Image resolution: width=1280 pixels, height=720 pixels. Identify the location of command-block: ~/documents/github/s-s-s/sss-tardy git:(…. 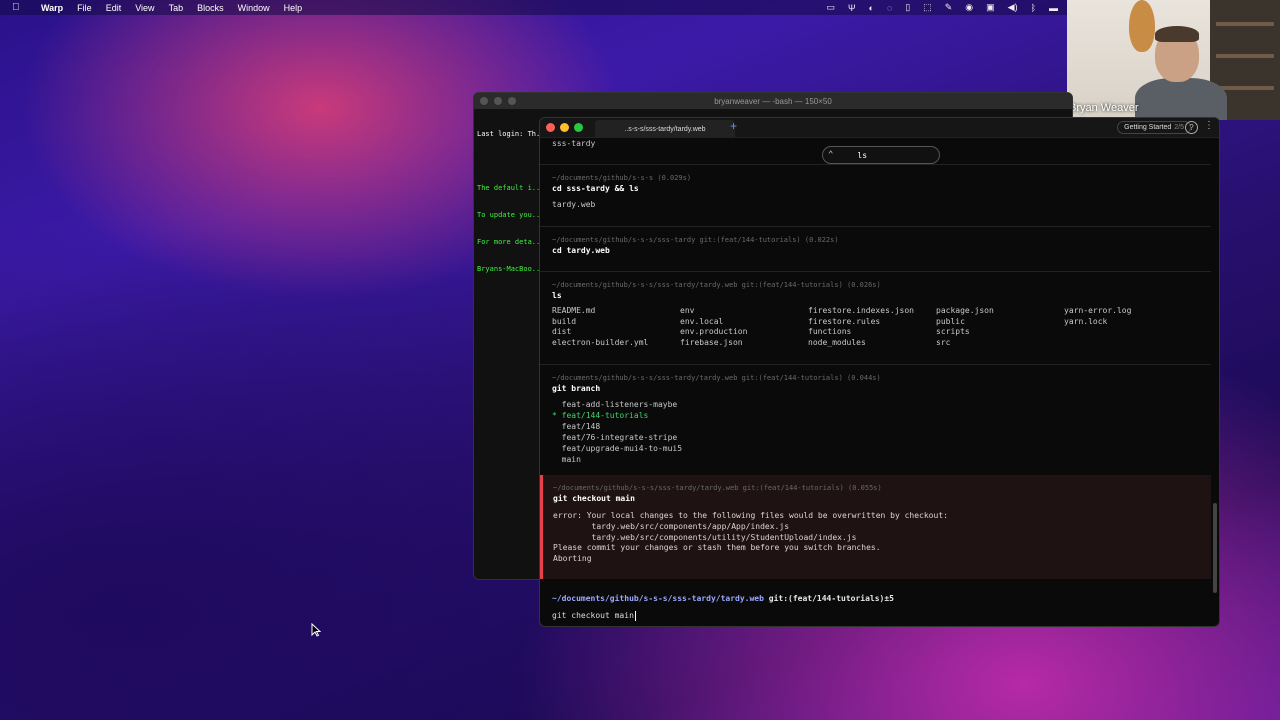
(875, 241).